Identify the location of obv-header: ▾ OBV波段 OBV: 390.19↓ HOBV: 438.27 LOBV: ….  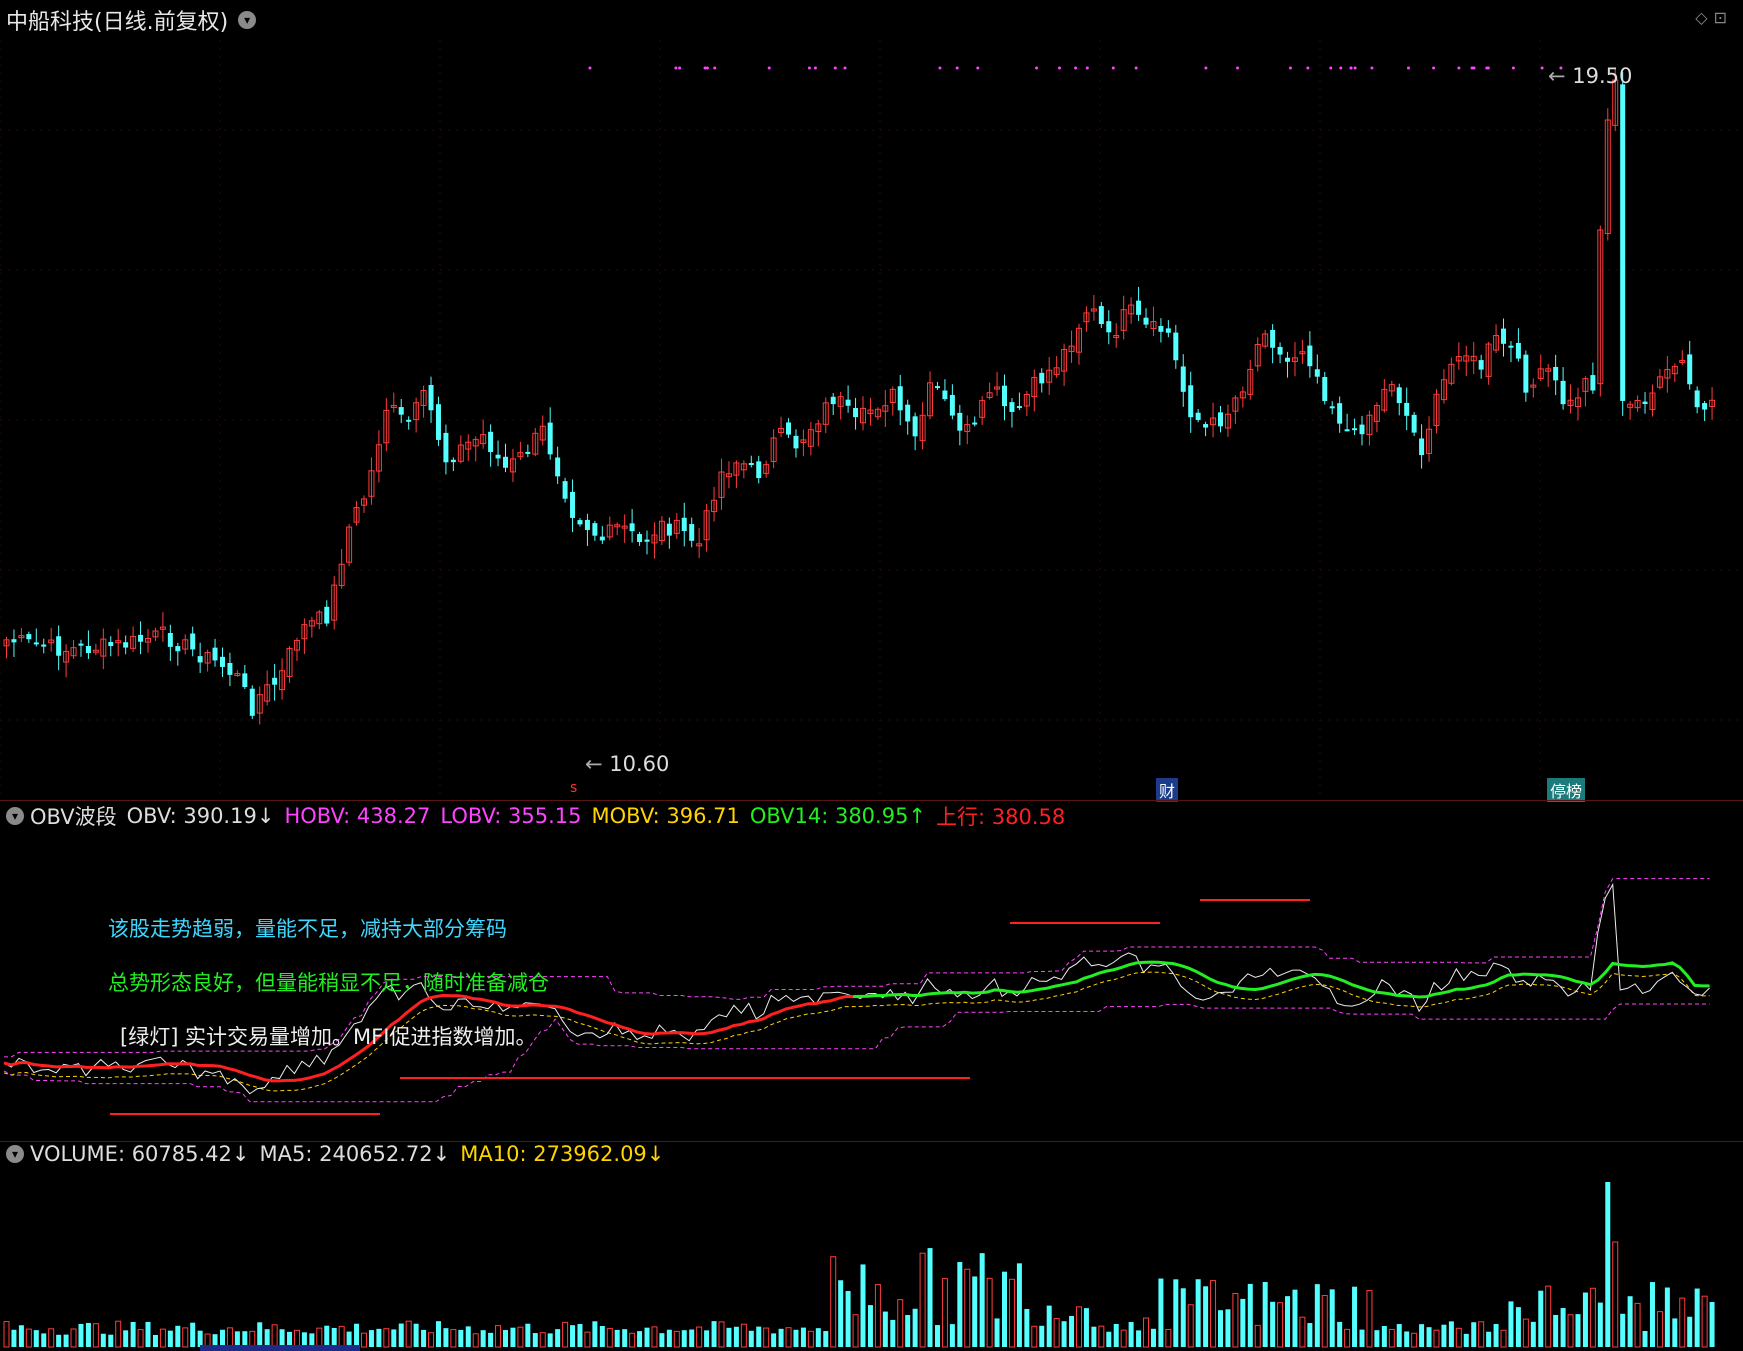
(540, 816).